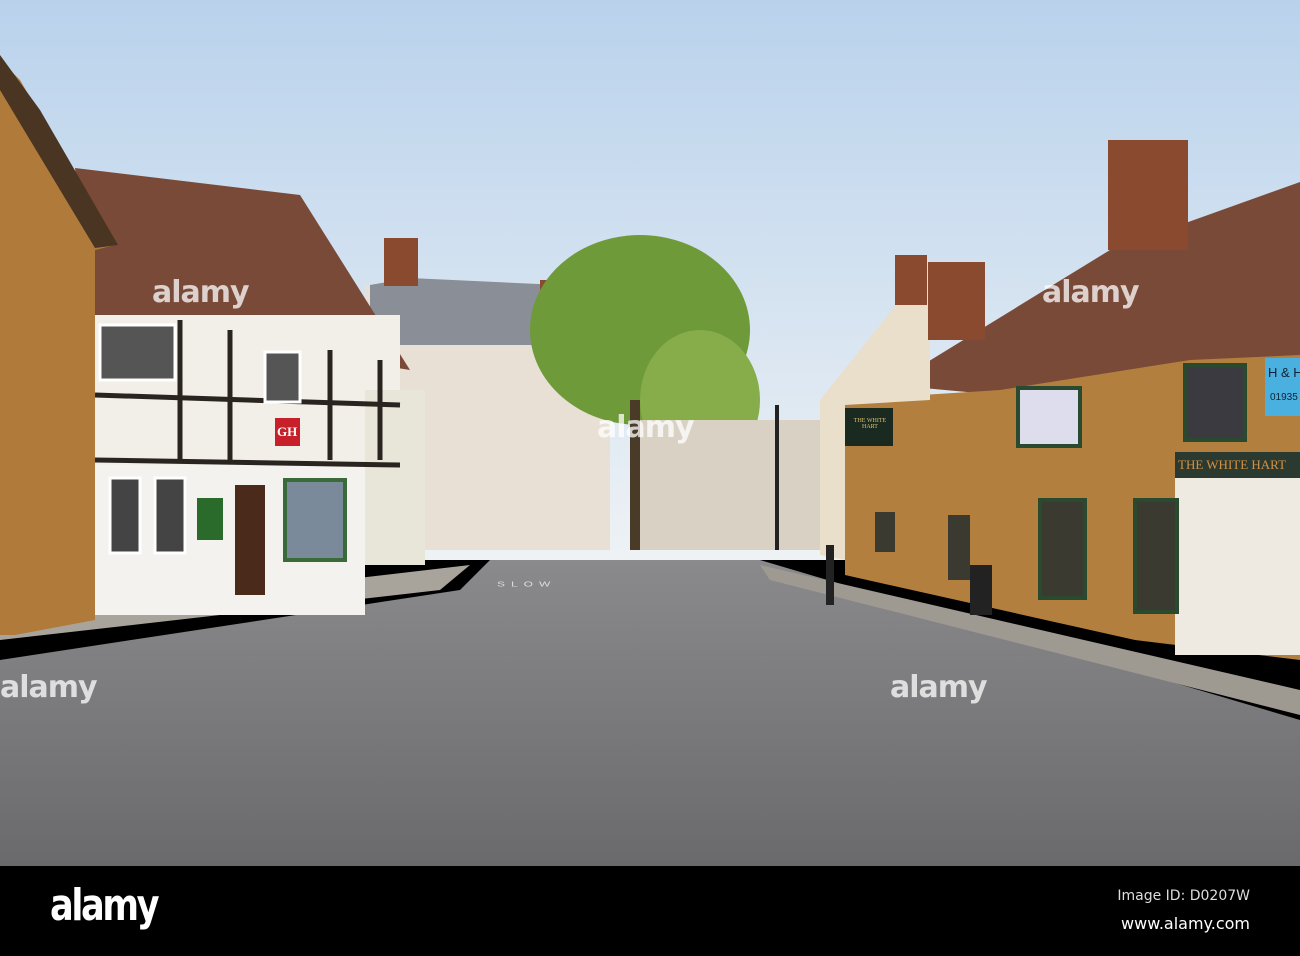 The width and height of the screenshot is (1300, 956). I want to click on bollard, so click(830, 575).